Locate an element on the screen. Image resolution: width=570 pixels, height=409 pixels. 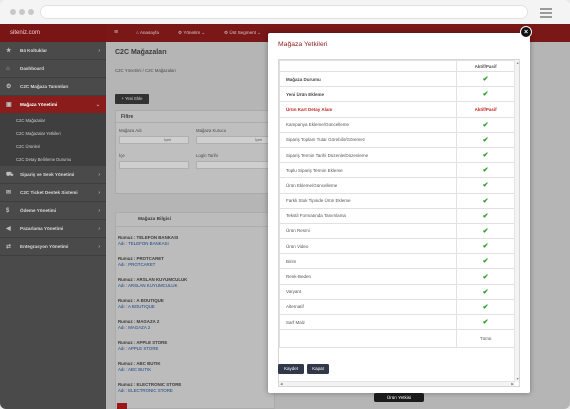
permission-row: Farklı Stok Tipinde Ürün Ekleme ✔ is located at coordinates (397, 200).